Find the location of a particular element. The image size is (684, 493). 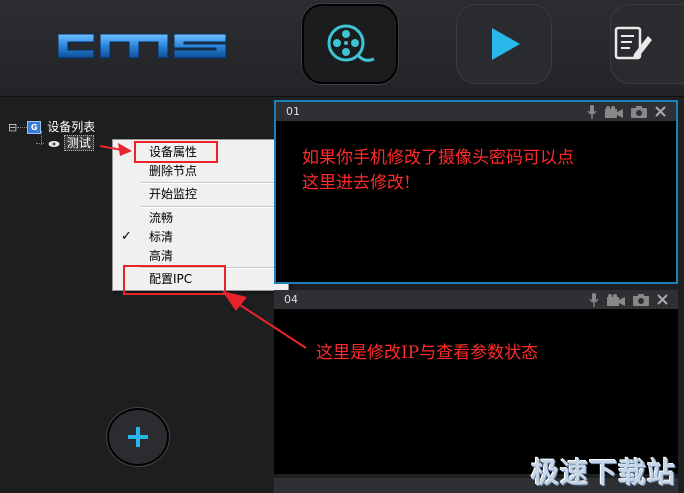

annotation-bottom: 这里是修改IP与查看参数状态 is located at coordinates (427, 353).